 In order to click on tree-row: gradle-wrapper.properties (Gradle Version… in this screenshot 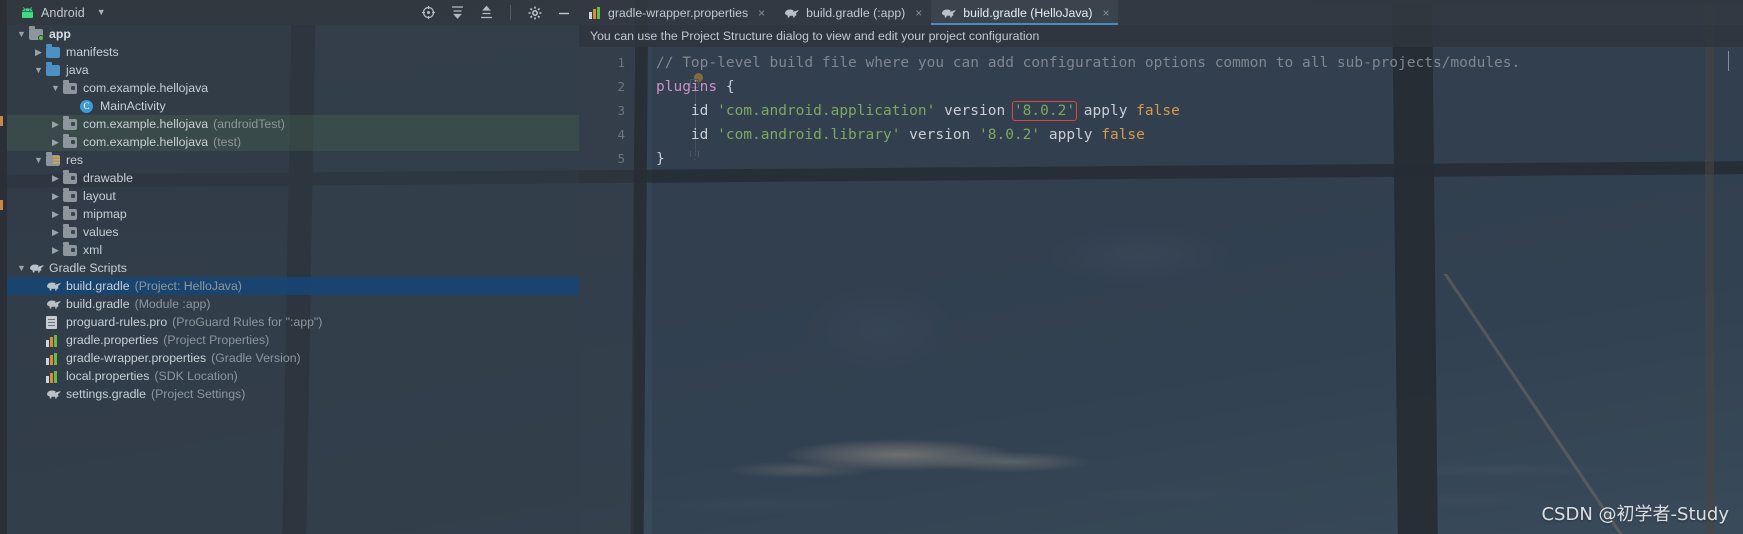, I will do `click(293, 358)`.